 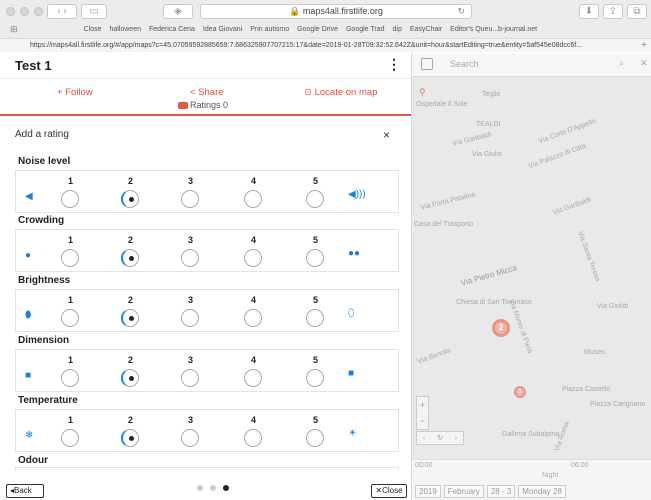 I want to click on zoom-in-button: +, so click(x=422, y=405).